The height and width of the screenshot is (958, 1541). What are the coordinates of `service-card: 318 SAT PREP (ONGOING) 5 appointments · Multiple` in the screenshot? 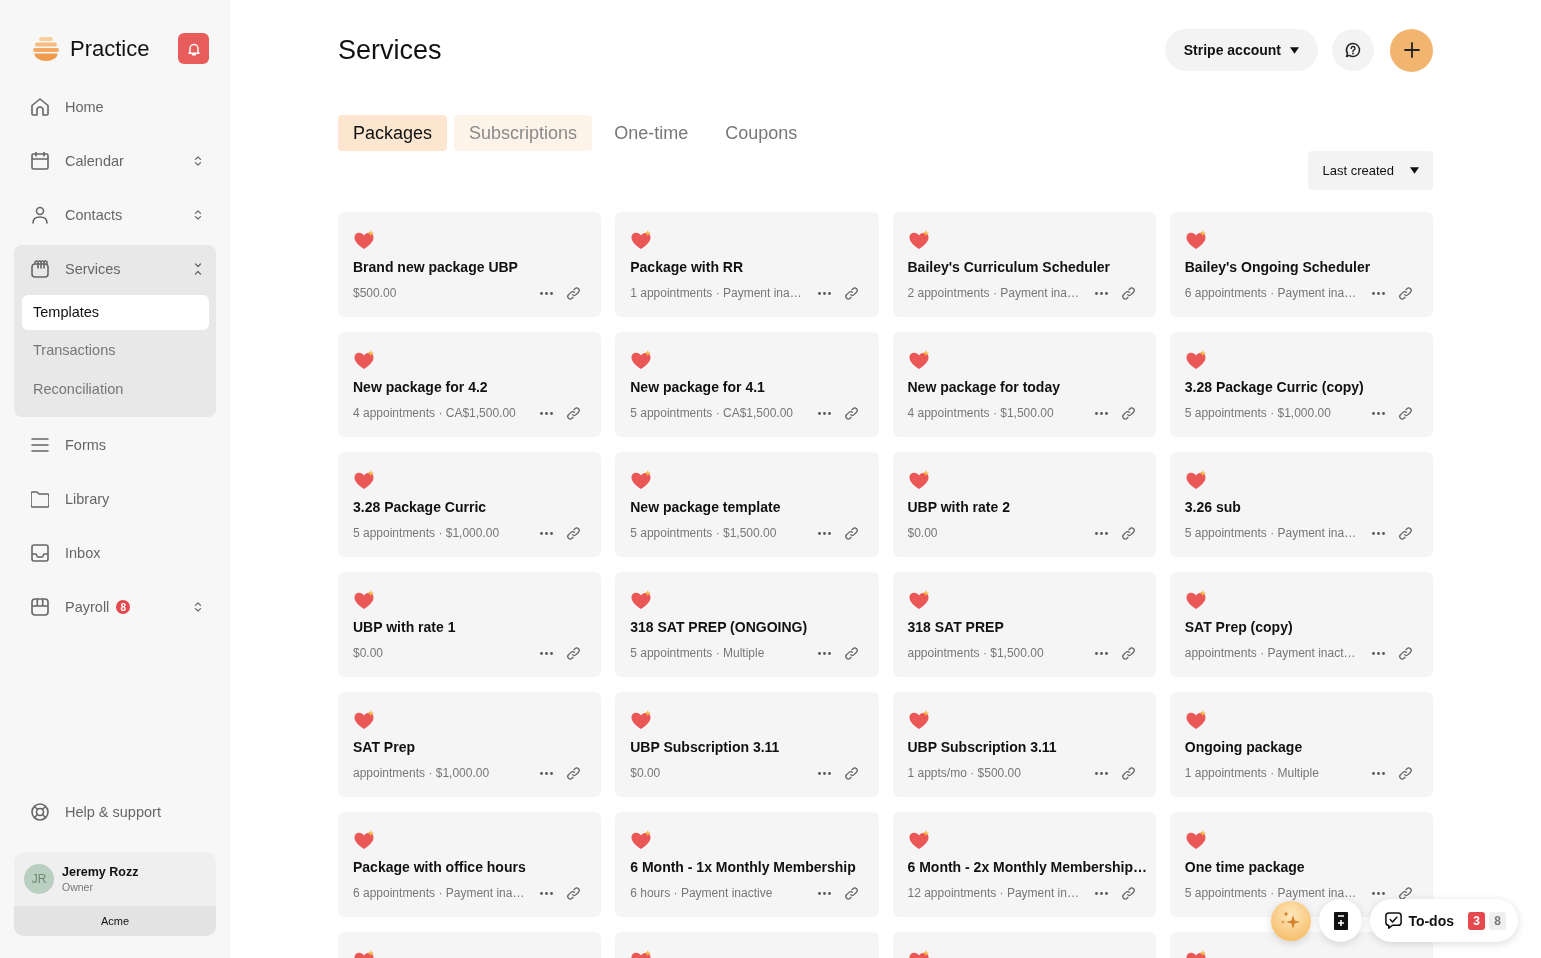 It's located at (747, 624).